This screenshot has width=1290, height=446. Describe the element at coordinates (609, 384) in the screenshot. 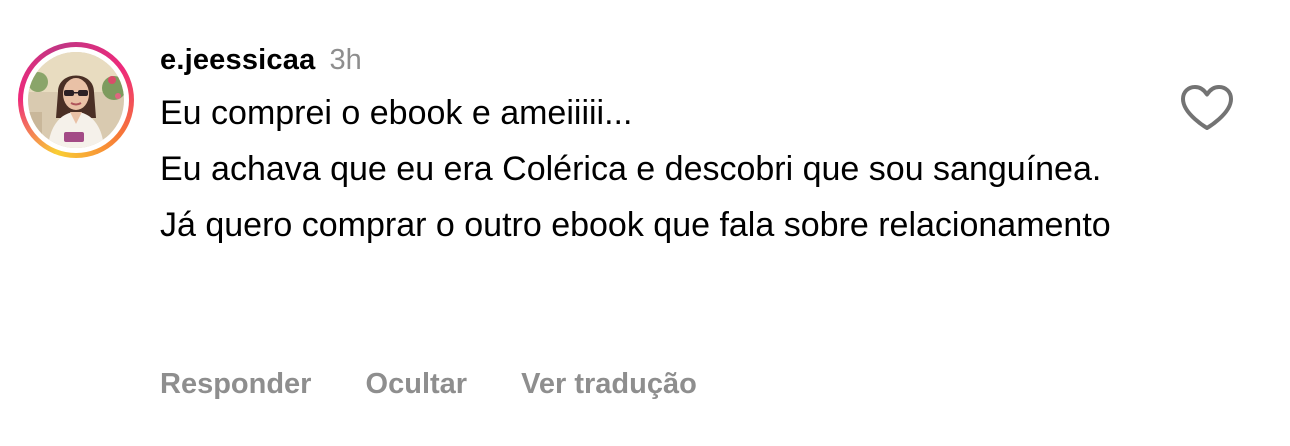

I see `see-translation-button: Ver tradução` at that location.